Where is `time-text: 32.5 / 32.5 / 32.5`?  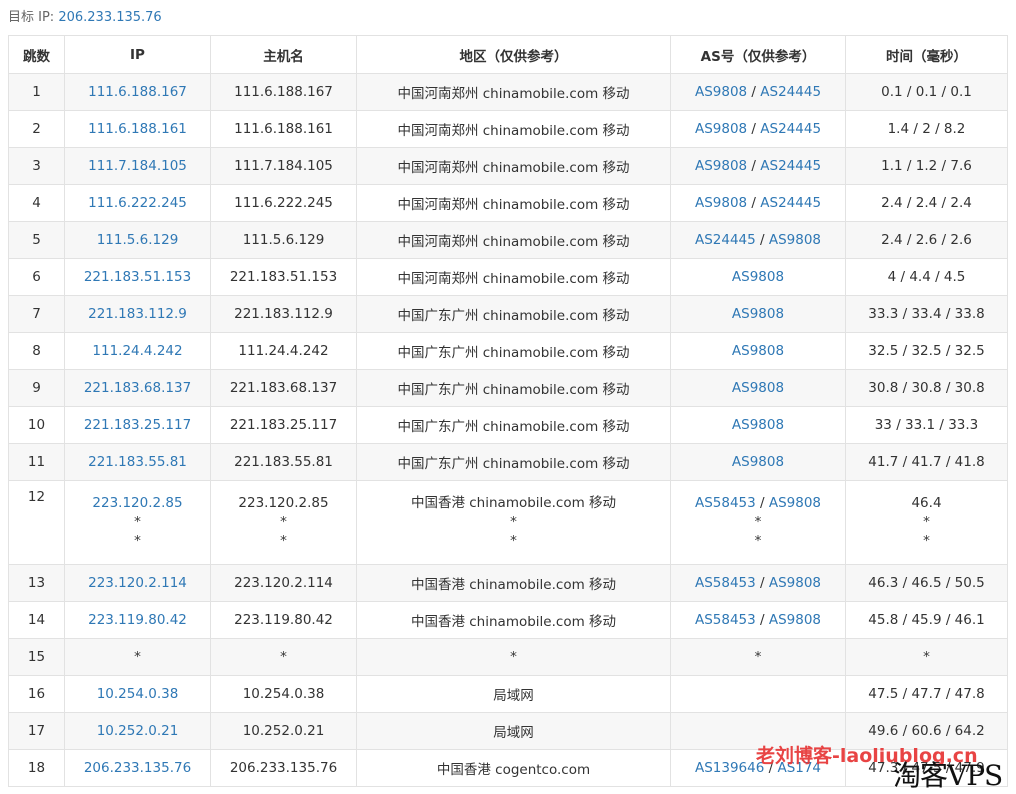 time-text: 32.5 / 32.5 / 32.5 is located at coordinates (926, 351).